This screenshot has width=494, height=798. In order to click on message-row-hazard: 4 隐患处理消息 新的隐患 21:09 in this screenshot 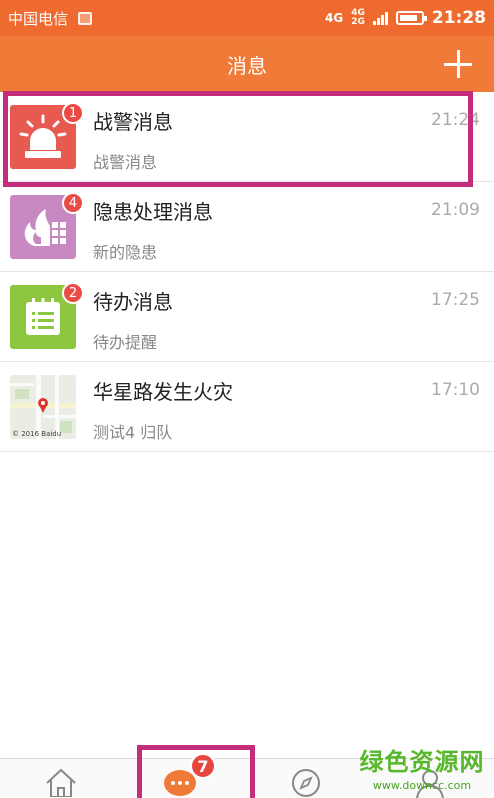, I will do `click(247, 227)`.